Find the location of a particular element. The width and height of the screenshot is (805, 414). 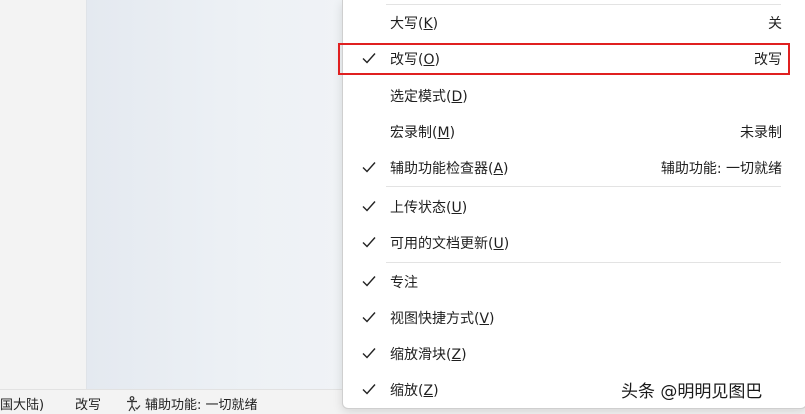

menu-item-text: 缩放( is located at coordinates (407, 391).